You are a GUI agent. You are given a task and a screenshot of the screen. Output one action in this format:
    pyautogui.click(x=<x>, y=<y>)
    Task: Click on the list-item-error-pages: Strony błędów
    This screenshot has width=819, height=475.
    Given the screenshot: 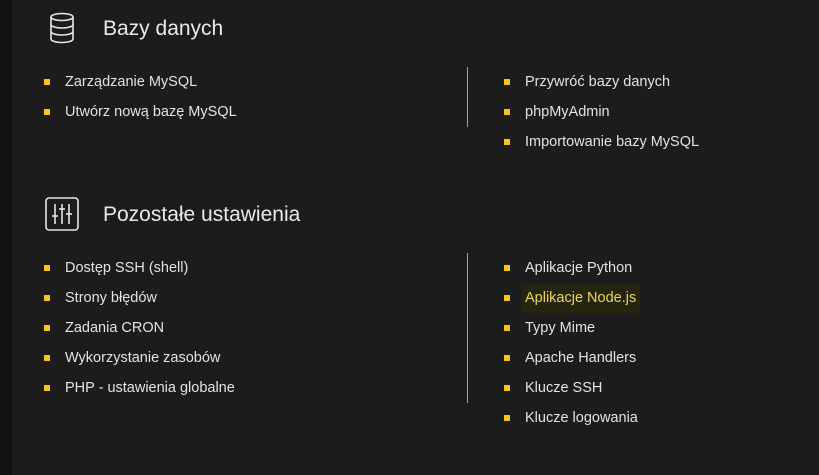 What is the action you would take?
    pyautogui.click(x=139, y=298)
    